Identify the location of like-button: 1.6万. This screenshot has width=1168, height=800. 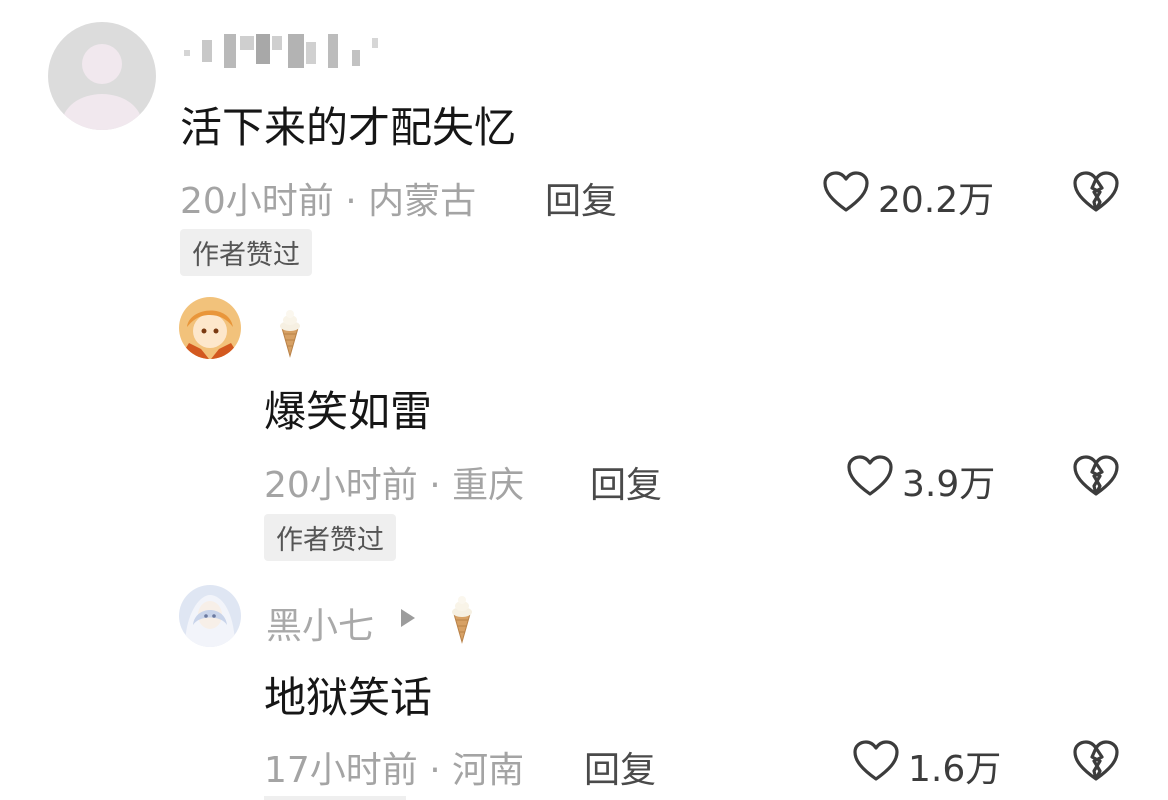
(926, 765).